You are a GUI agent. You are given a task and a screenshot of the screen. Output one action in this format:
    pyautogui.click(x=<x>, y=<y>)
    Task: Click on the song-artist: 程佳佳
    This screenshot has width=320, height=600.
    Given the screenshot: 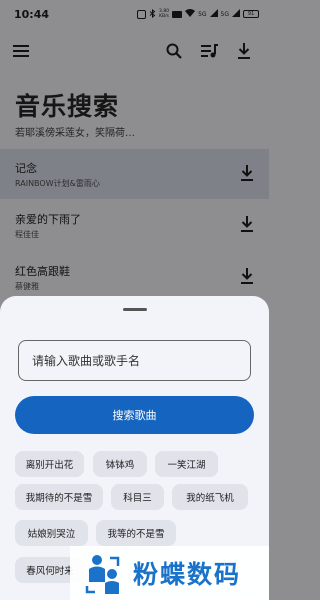 What is the action you would take?
    pyautogui.click(x=27, y=234)
    